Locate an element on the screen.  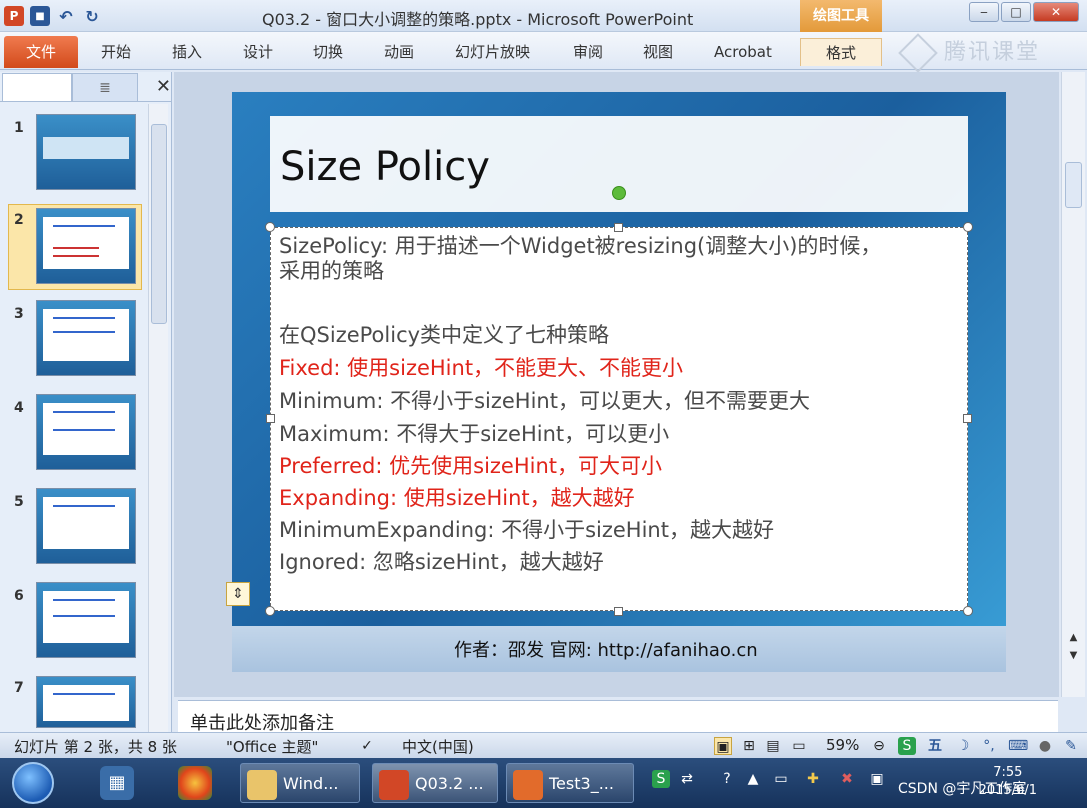
powerpoint-logo-icon: P is located at coordinates (14, 16).